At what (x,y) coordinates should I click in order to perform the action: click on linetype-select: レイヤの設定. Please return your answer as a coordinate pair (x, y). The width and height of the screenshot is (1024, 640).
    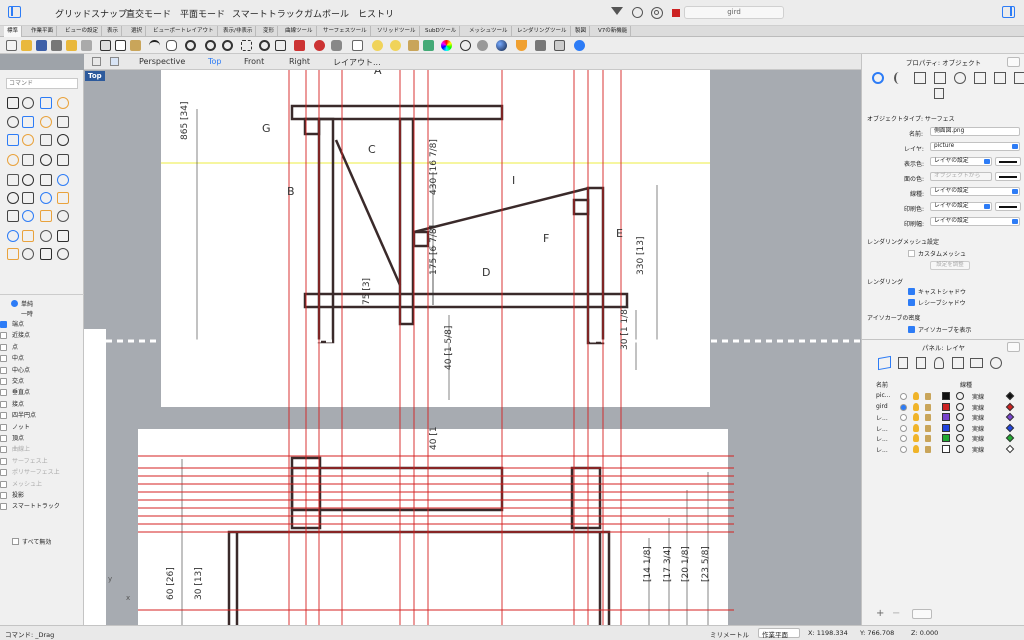
    Looking at the image, I should click on (975, 191).